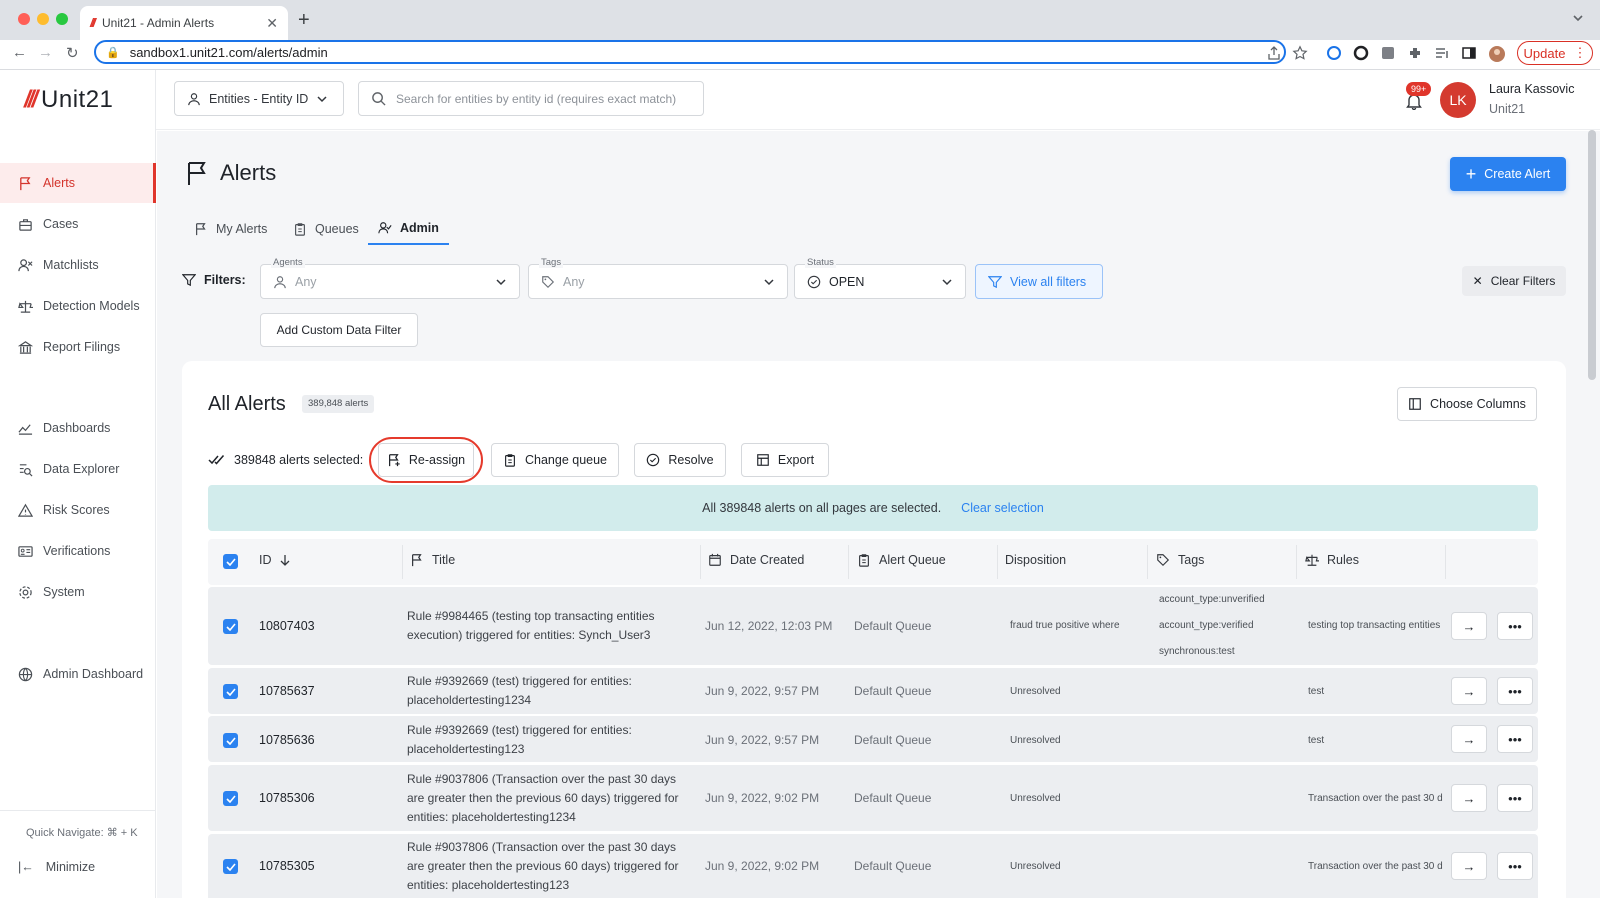 This screenshot has width=1600, height=898. What do you see at coordinates (1514, 281) in the screenshot?
I see `clear-filters-button: ✕ Clear Filters` at bounding box center [1514, 281].